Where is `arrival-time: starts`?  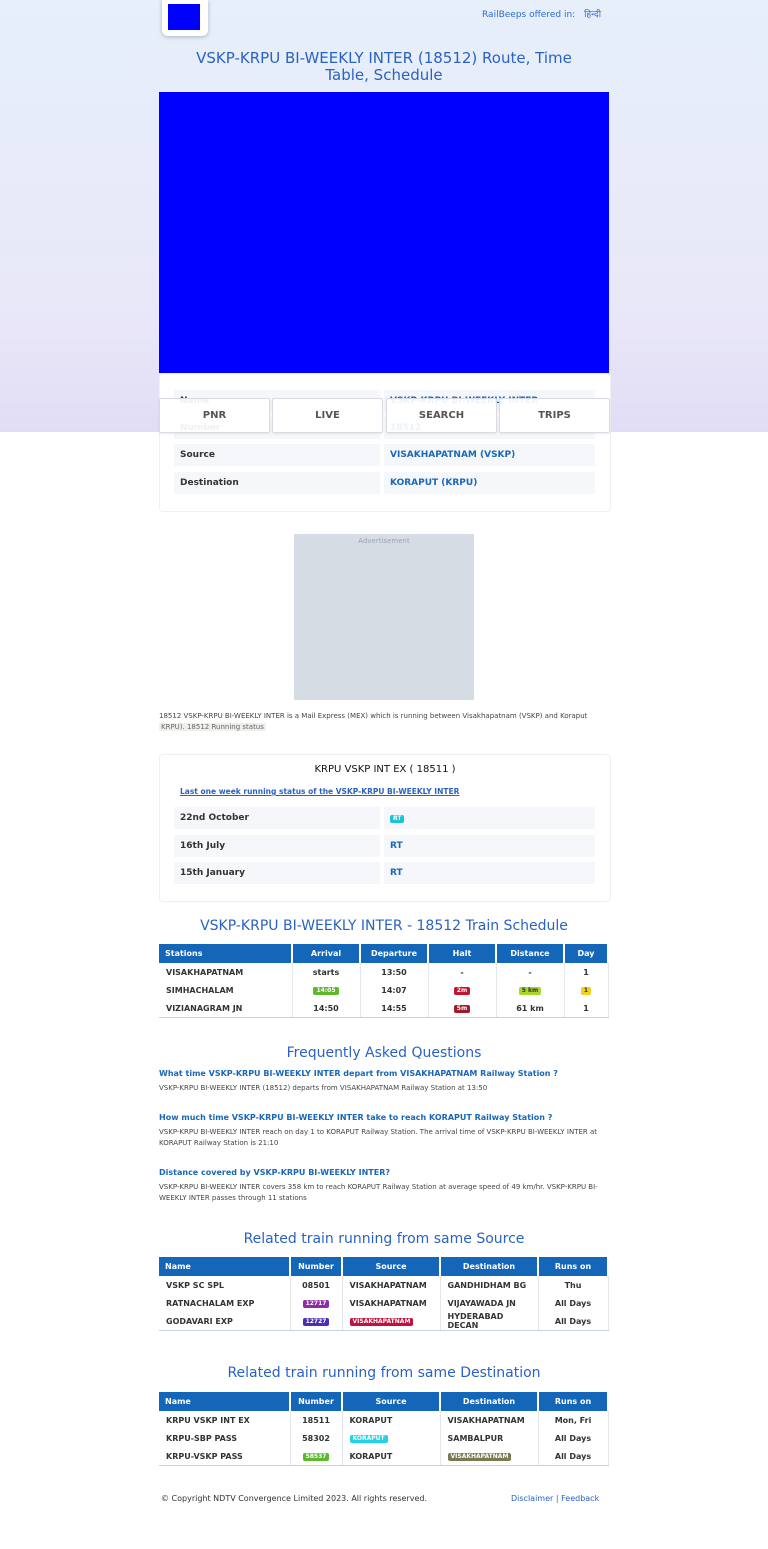 arrival-time: starts is located at coordinates (326, 972).